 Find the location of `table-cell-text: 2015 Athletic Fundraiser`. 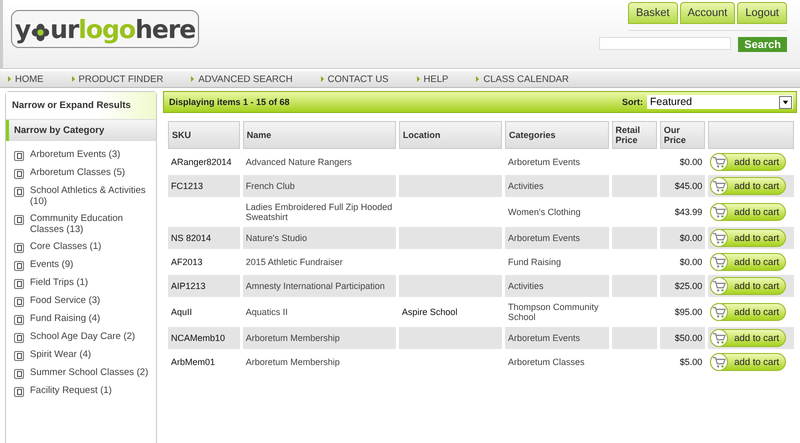

table-cell-text: 2015 Athletic Fundraiser is located at coordinates (294, 262).